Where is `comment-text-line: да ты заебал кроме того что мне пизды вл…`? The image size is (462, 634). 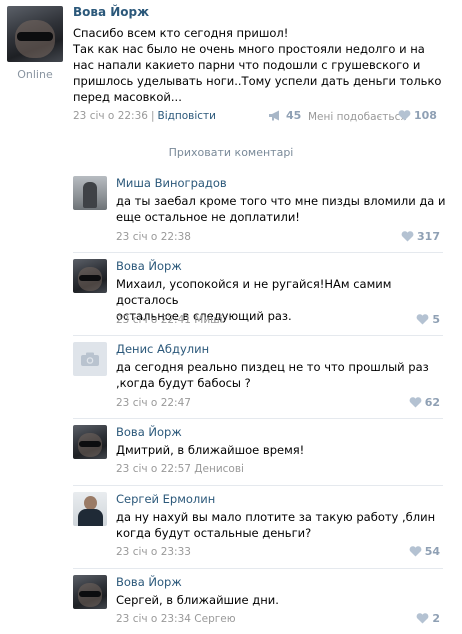 comment-text-line: да ты заебал кроме того что мне пизды вл… is located at coordinates (281, 201).